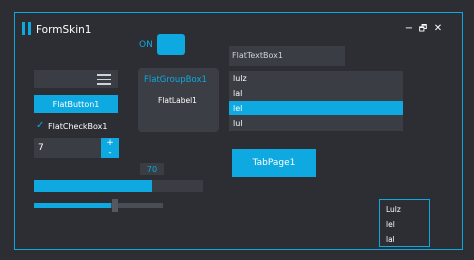 This screenshot has height=260, width=474. What do you see at coordinates (152, 169) in the screenshot?
I see `progress-value-badge: 70` at bounding box center [152, 169].